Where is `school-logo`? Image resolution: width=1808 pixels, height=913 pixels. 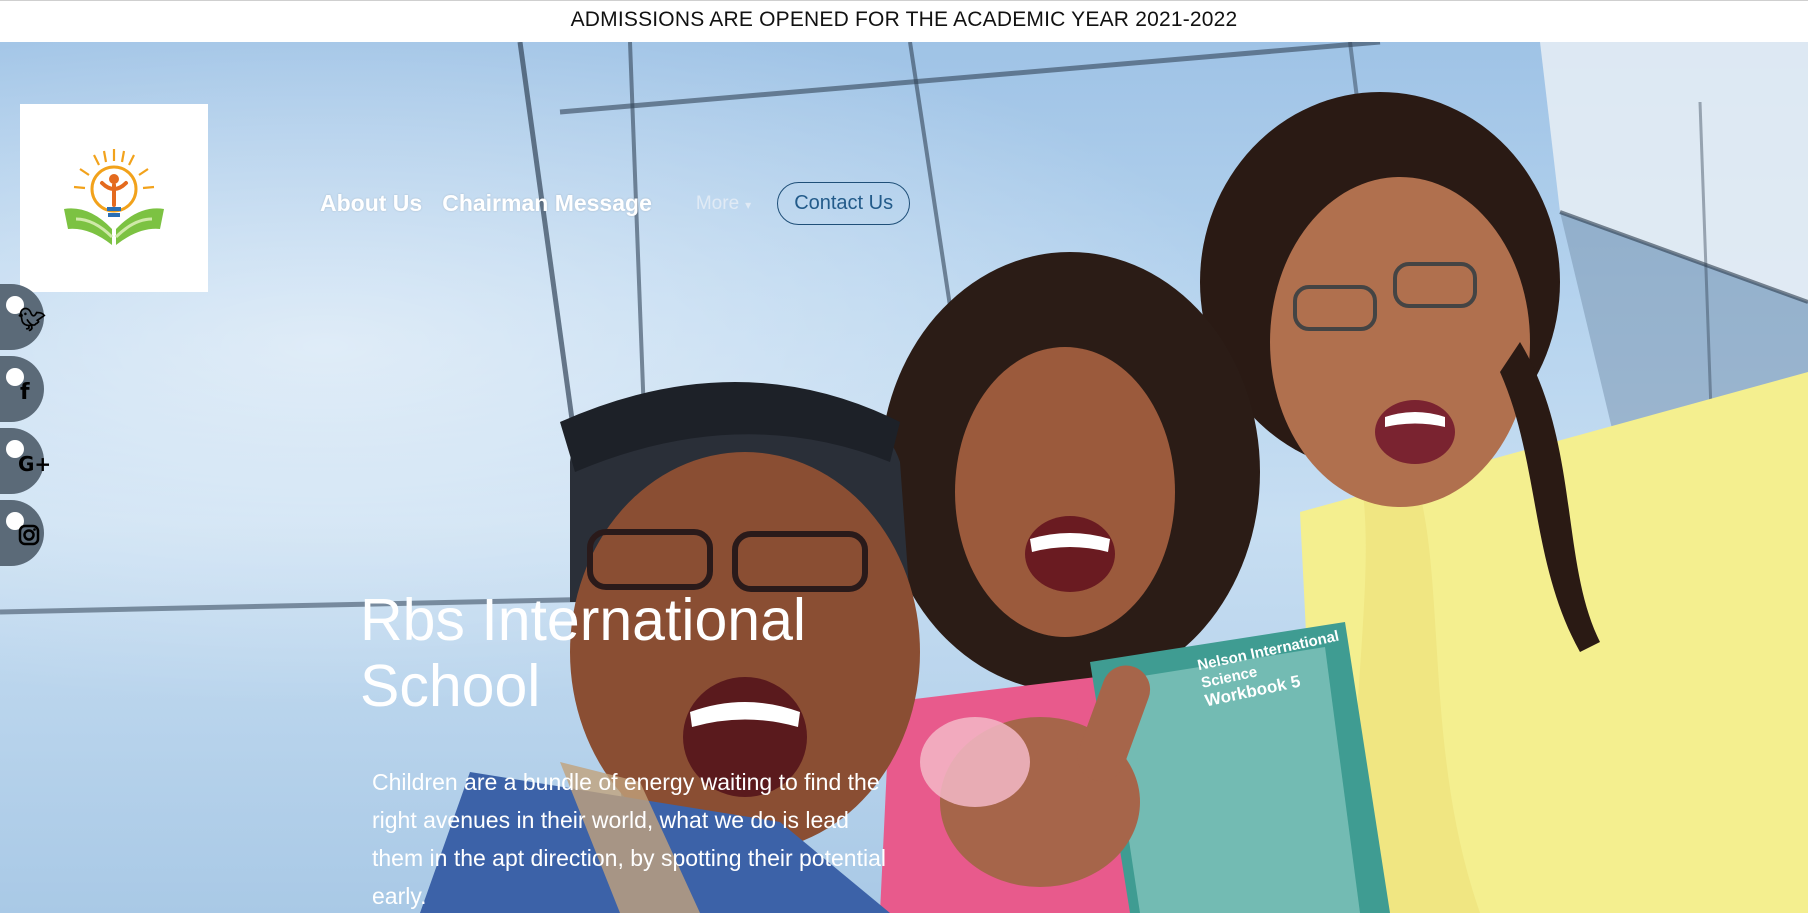 school-logo is located at coordinates (114, 198).